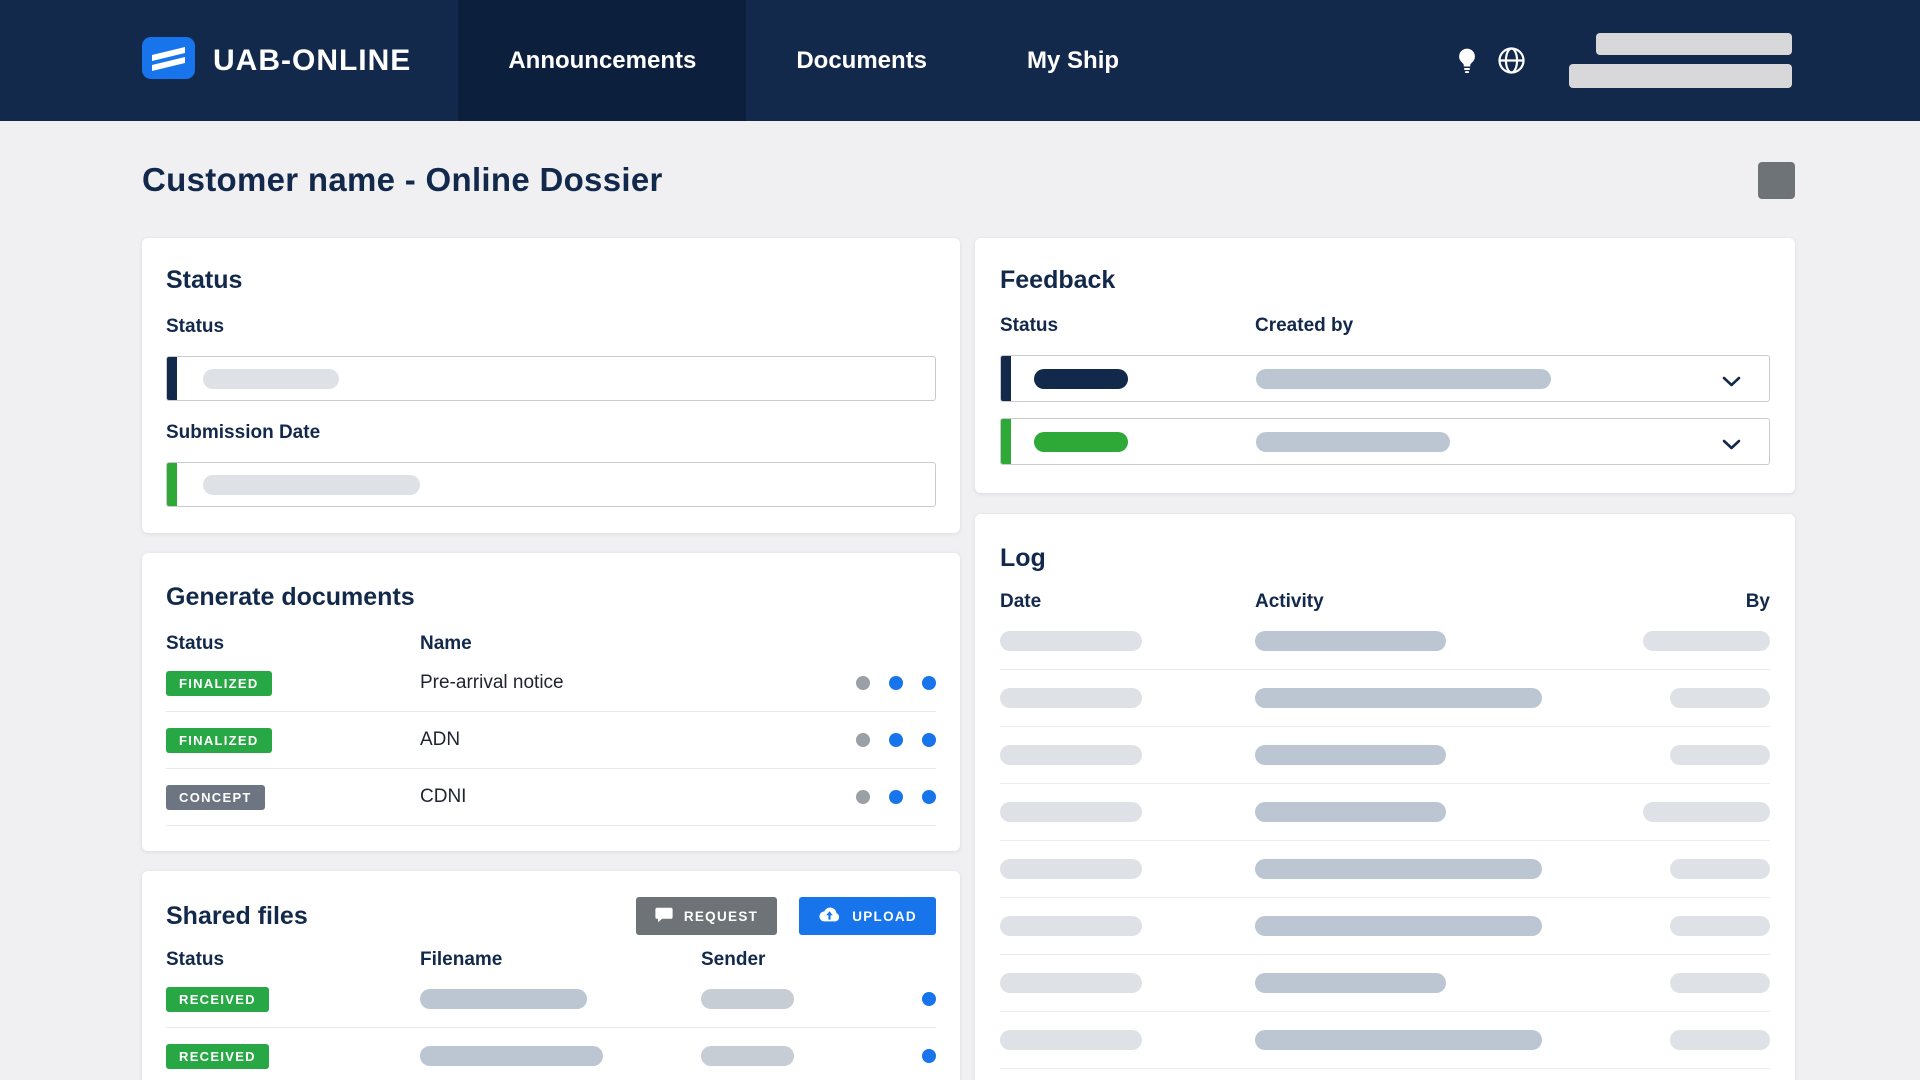 The image size is (1920, 1080). Describe the element at coordinates (1073, 60) in the screenshot. I see `nav-item-my-ship: My Ship` at that location.